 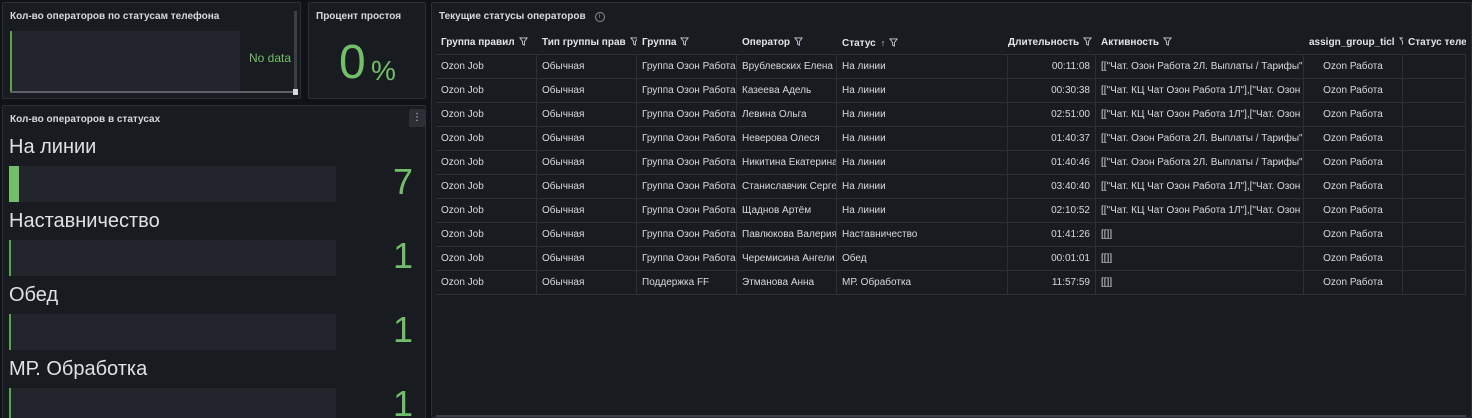 I want to click on column-header-label: Группа правил, so click(x=478, y=42).